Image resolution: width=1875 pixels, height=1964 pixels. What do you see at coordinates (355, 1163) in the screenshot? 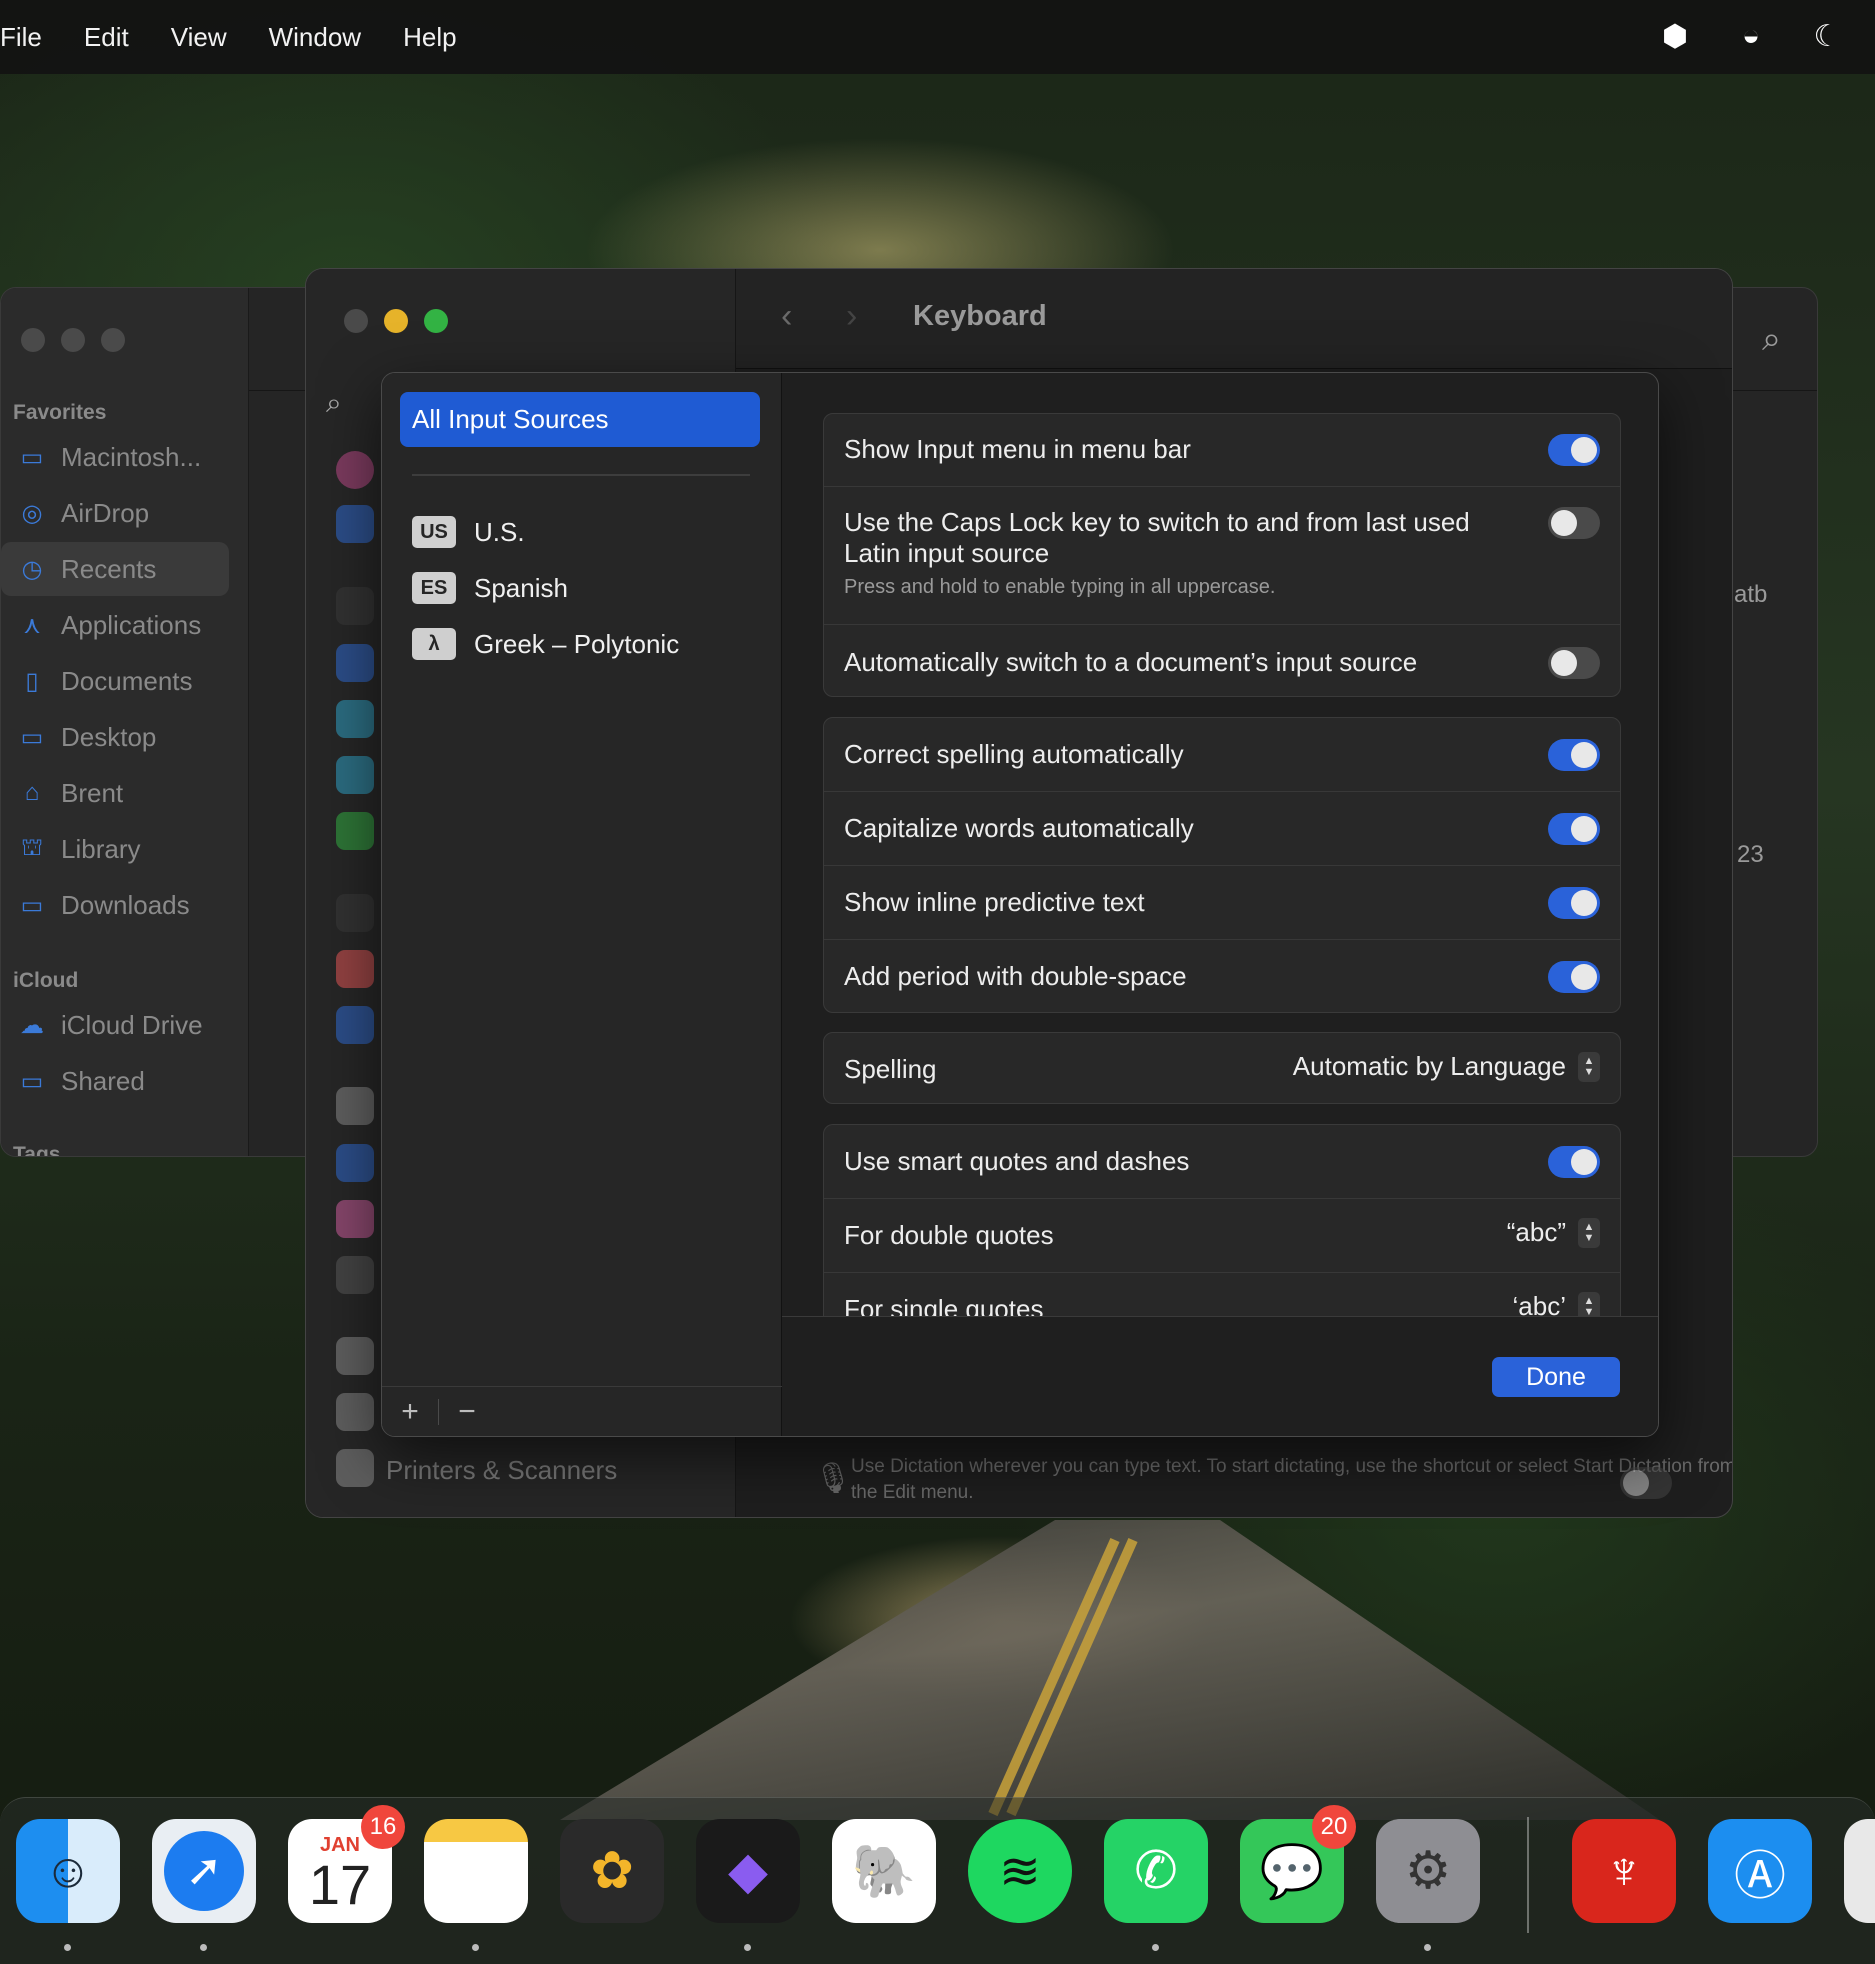
I see `internet-accounts-icon` at bounding box center [355, 1163].